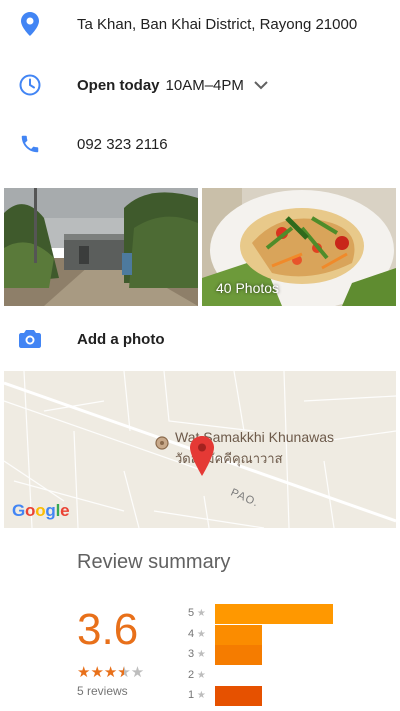 The width and height of the screenshot is (400, 711). I want to click on rating-bar-row-3: 3 ★, so click(288, 655).